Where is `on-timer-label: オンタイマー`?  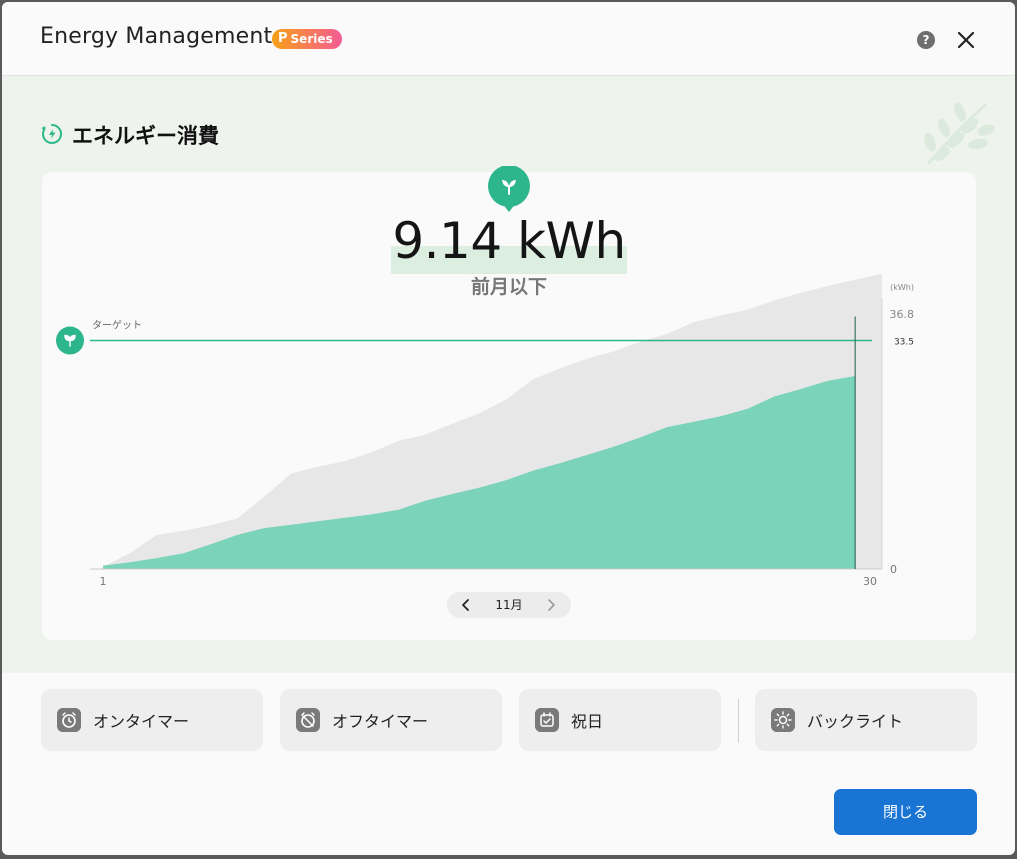 on-timer-label: オンタイマー is located at coordinates (141, 721).